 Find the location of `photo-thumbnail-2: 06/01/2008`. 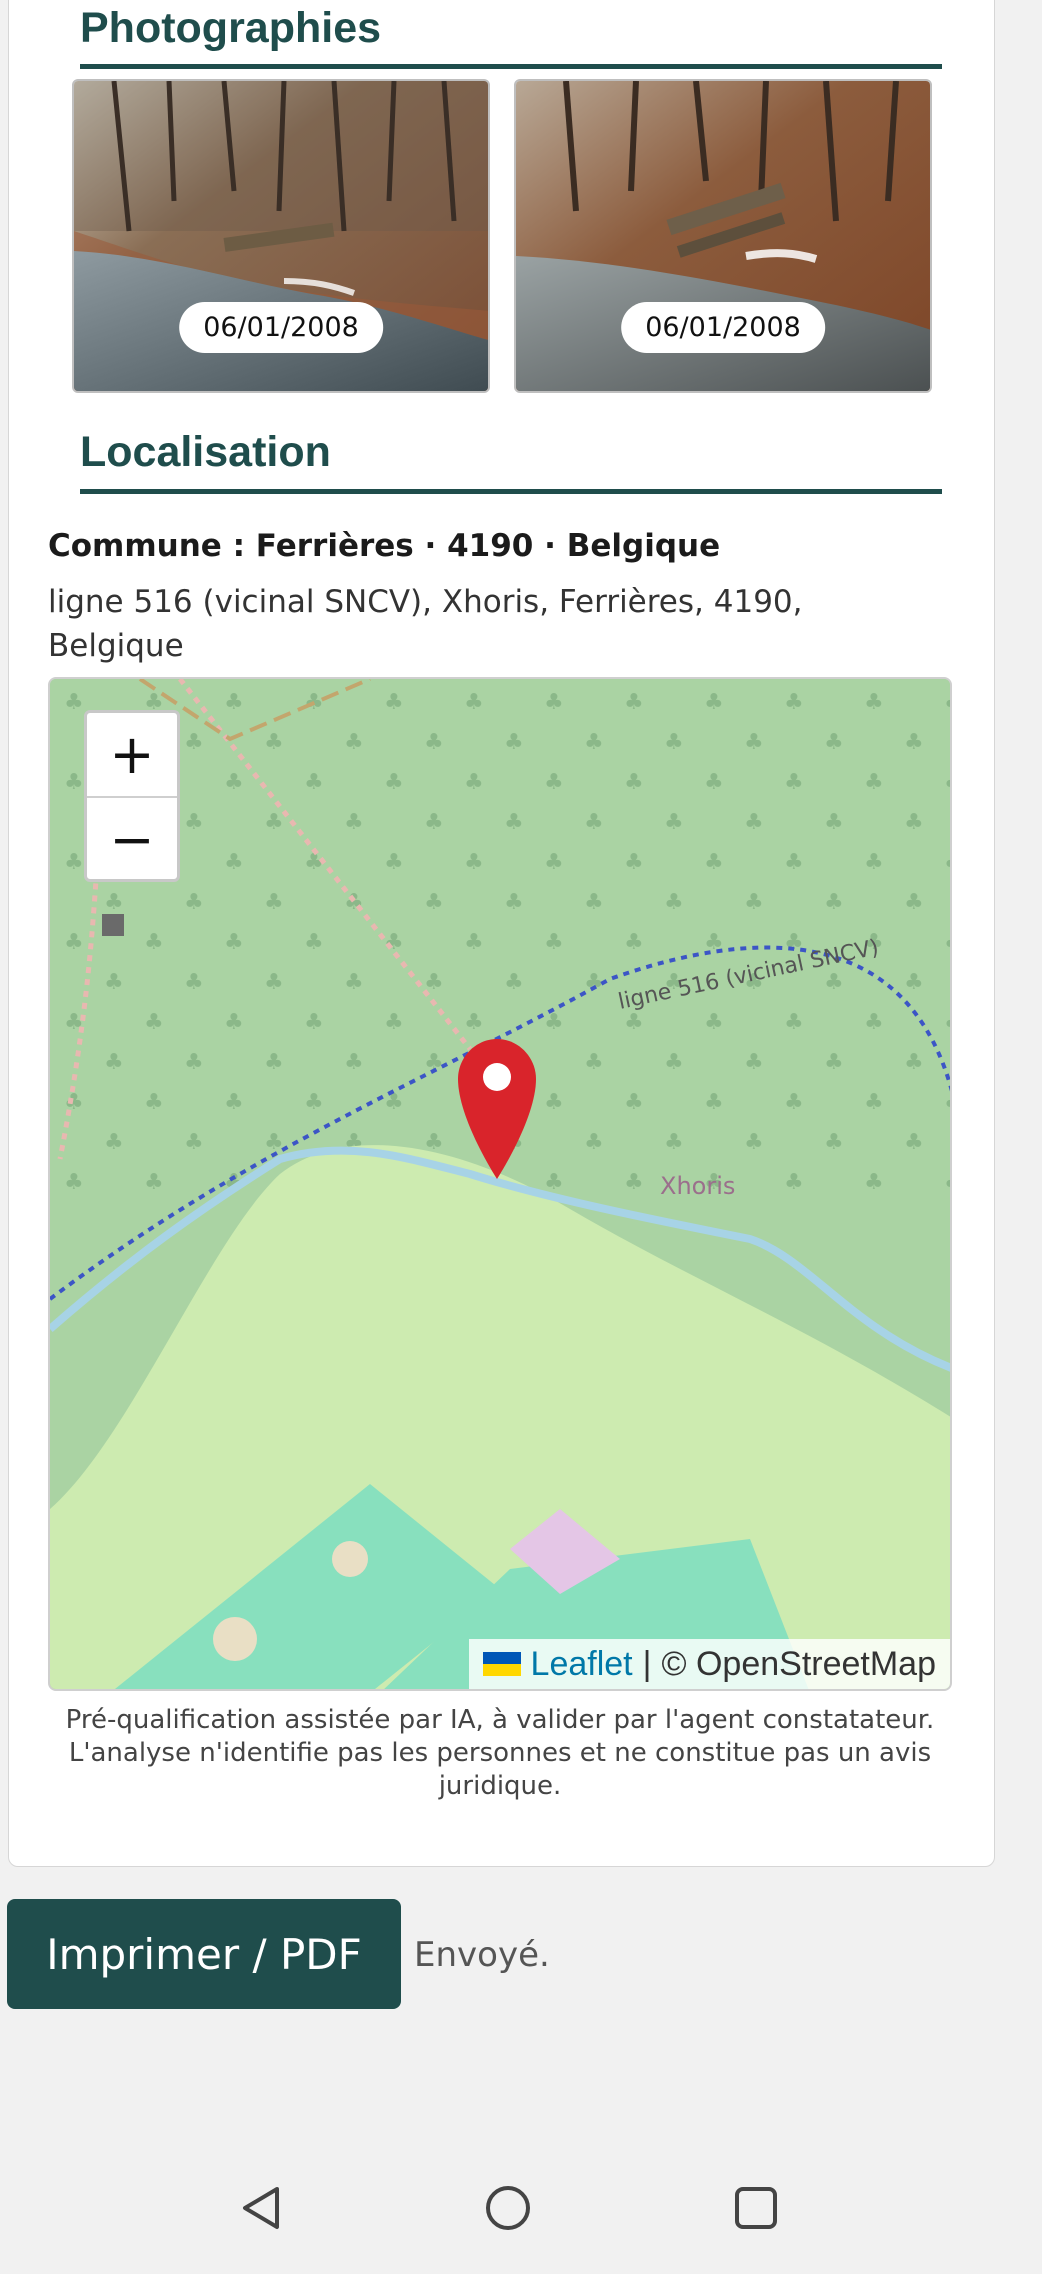

photo-thumbnail-2: 06/01/2008 is located at coordinates (723, 236).